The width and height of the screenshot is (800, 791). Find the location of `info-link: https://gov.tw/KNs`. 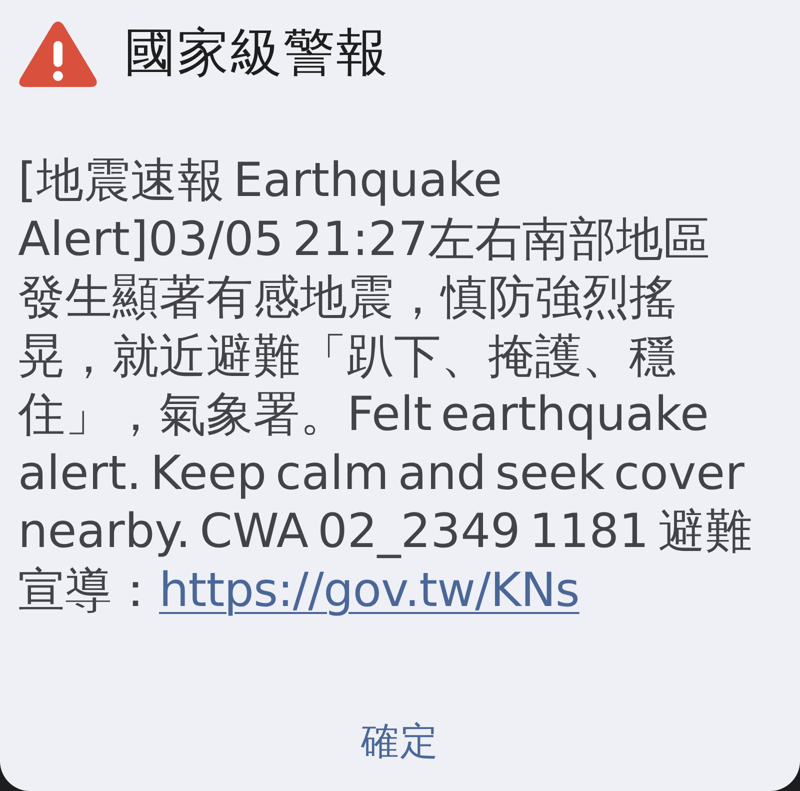

info-link: https://gov.tw/KNs is located at coordinates (369, 590).